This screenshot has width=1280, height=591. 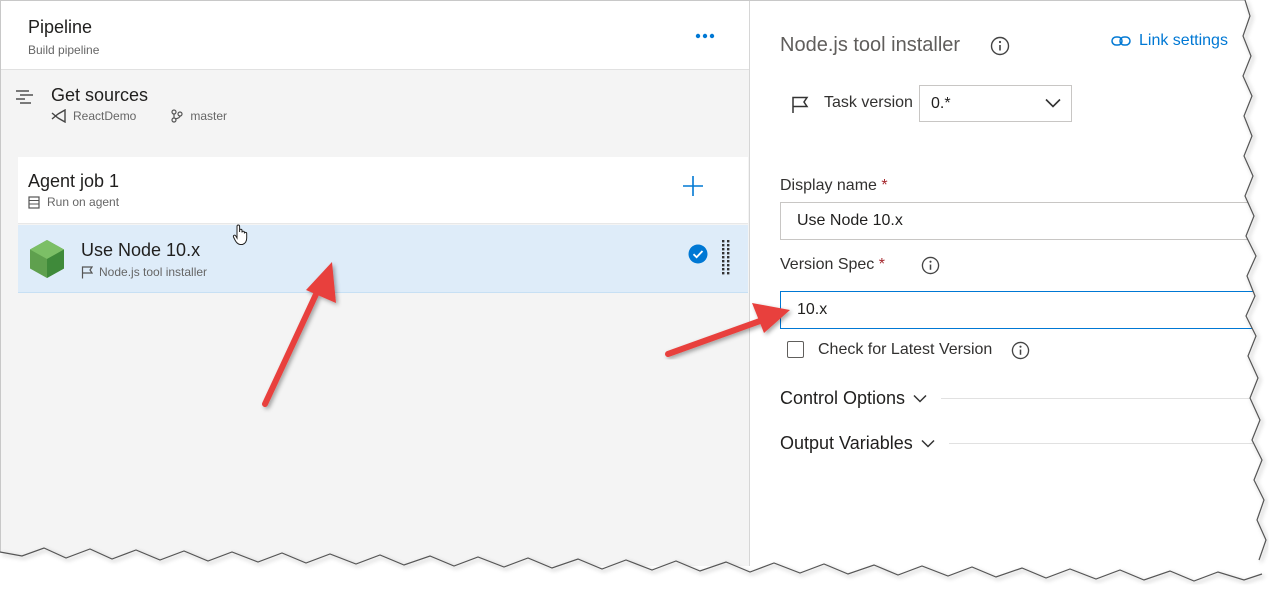 I want to click on ellipsis-icon, so click(x=705, y=36).